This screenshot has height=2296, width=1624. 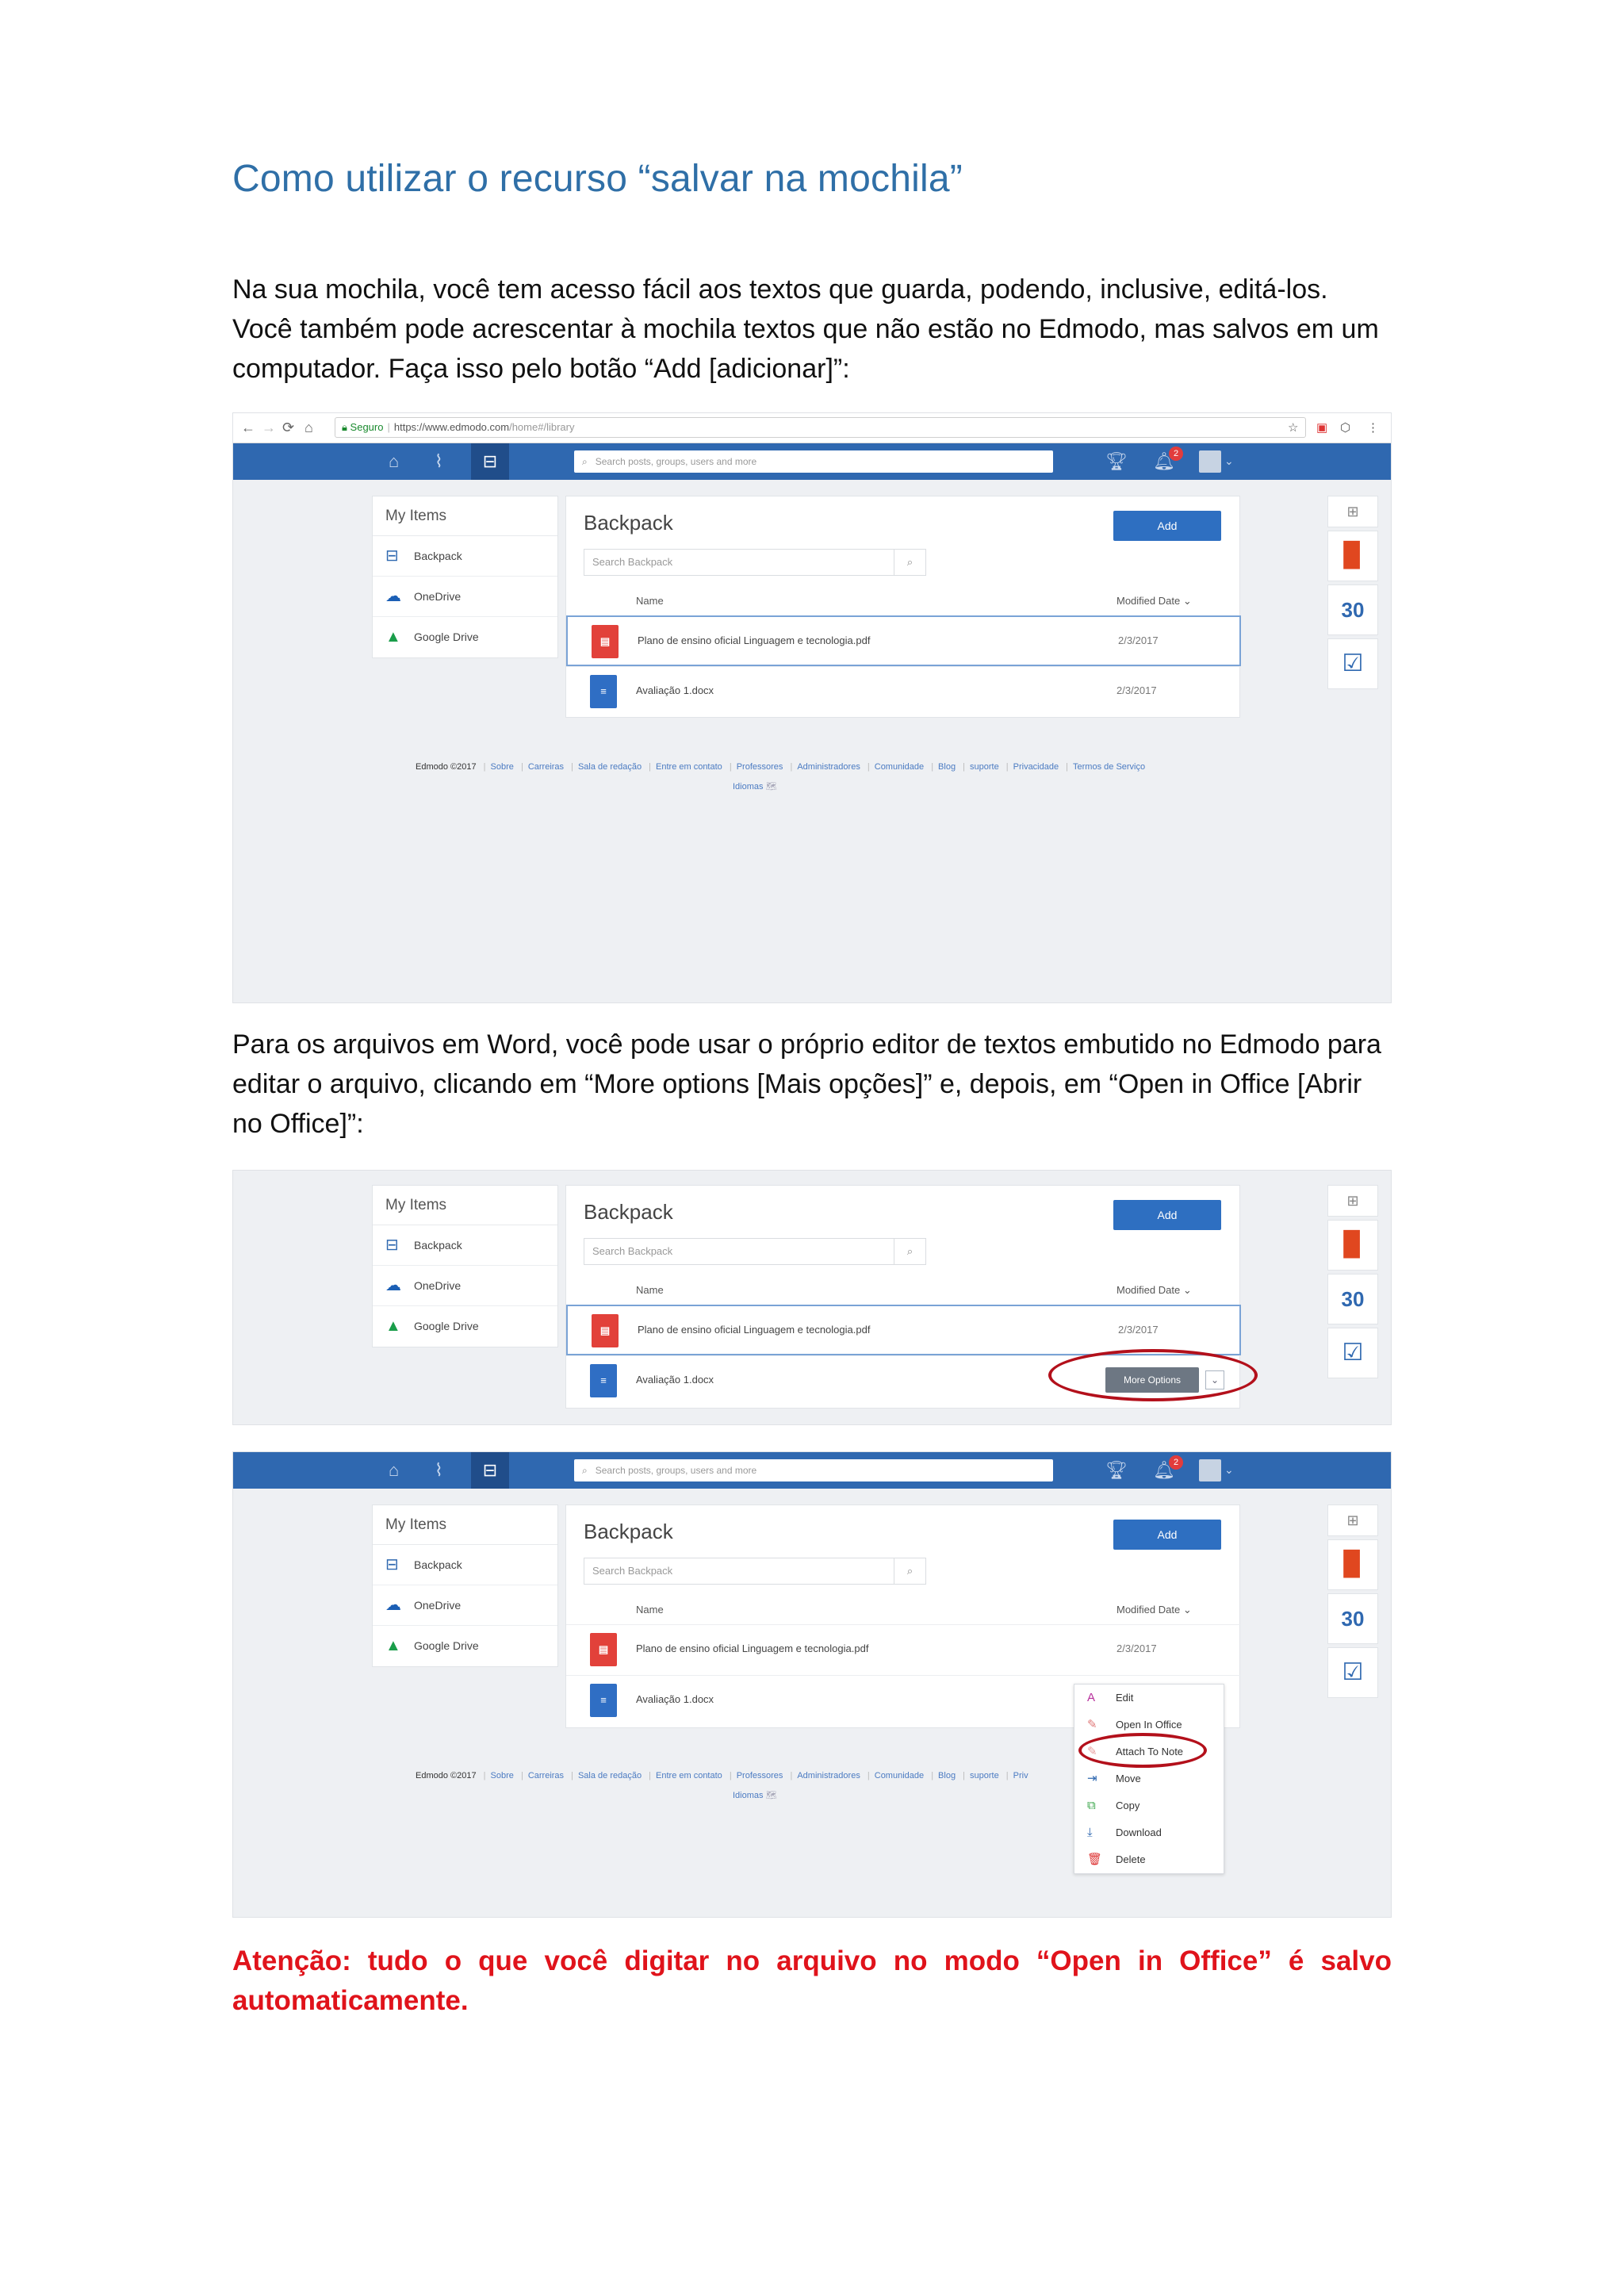 I want to click on copyright: Edmodo ©2017, so click(x=446, y=767).